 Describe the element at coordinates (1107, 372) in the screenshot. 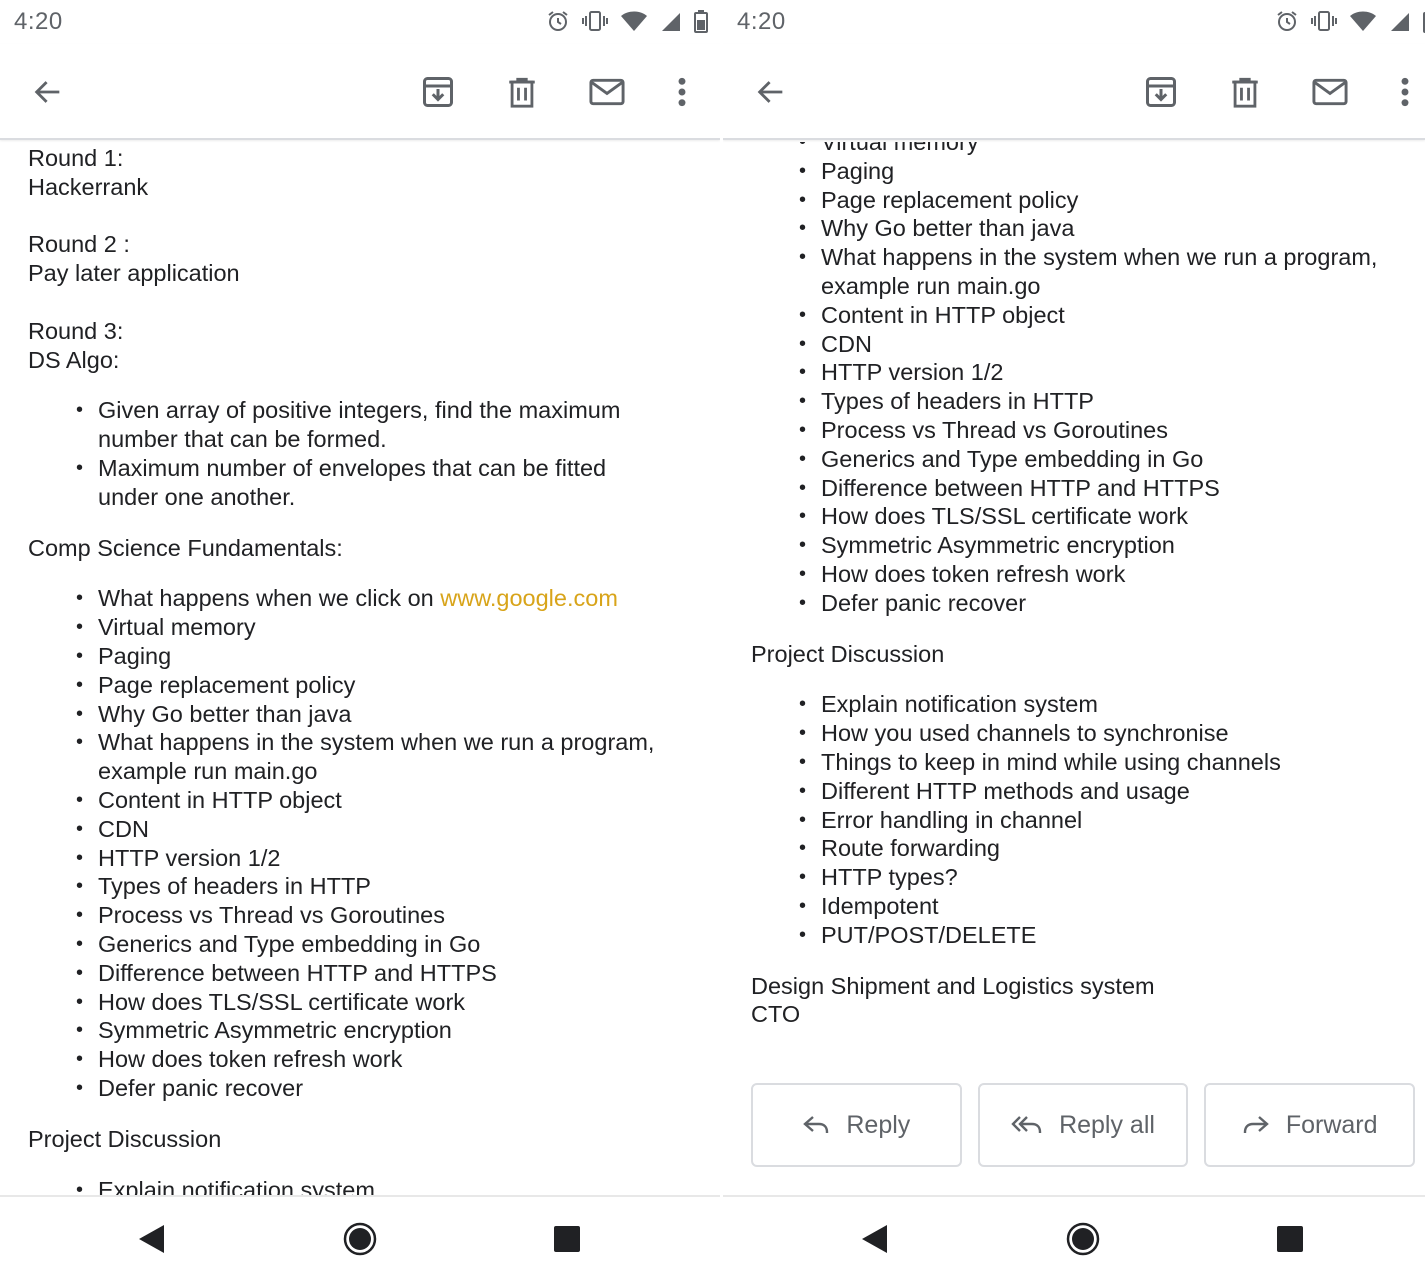

I see `list-item: HTTP version 1/2` at that location.